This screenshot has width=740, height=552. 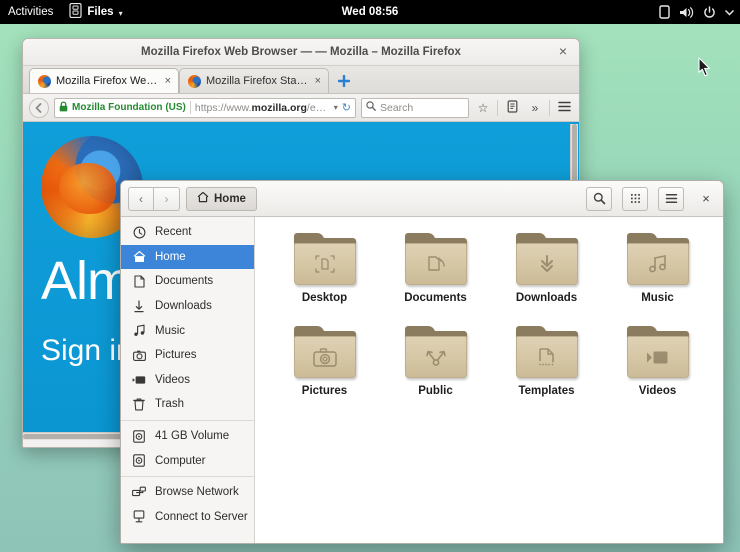 What do you see at coordinates (141, 198) in the screenshot?
I see `back-button: ‹` at bounding box center [141, 198].